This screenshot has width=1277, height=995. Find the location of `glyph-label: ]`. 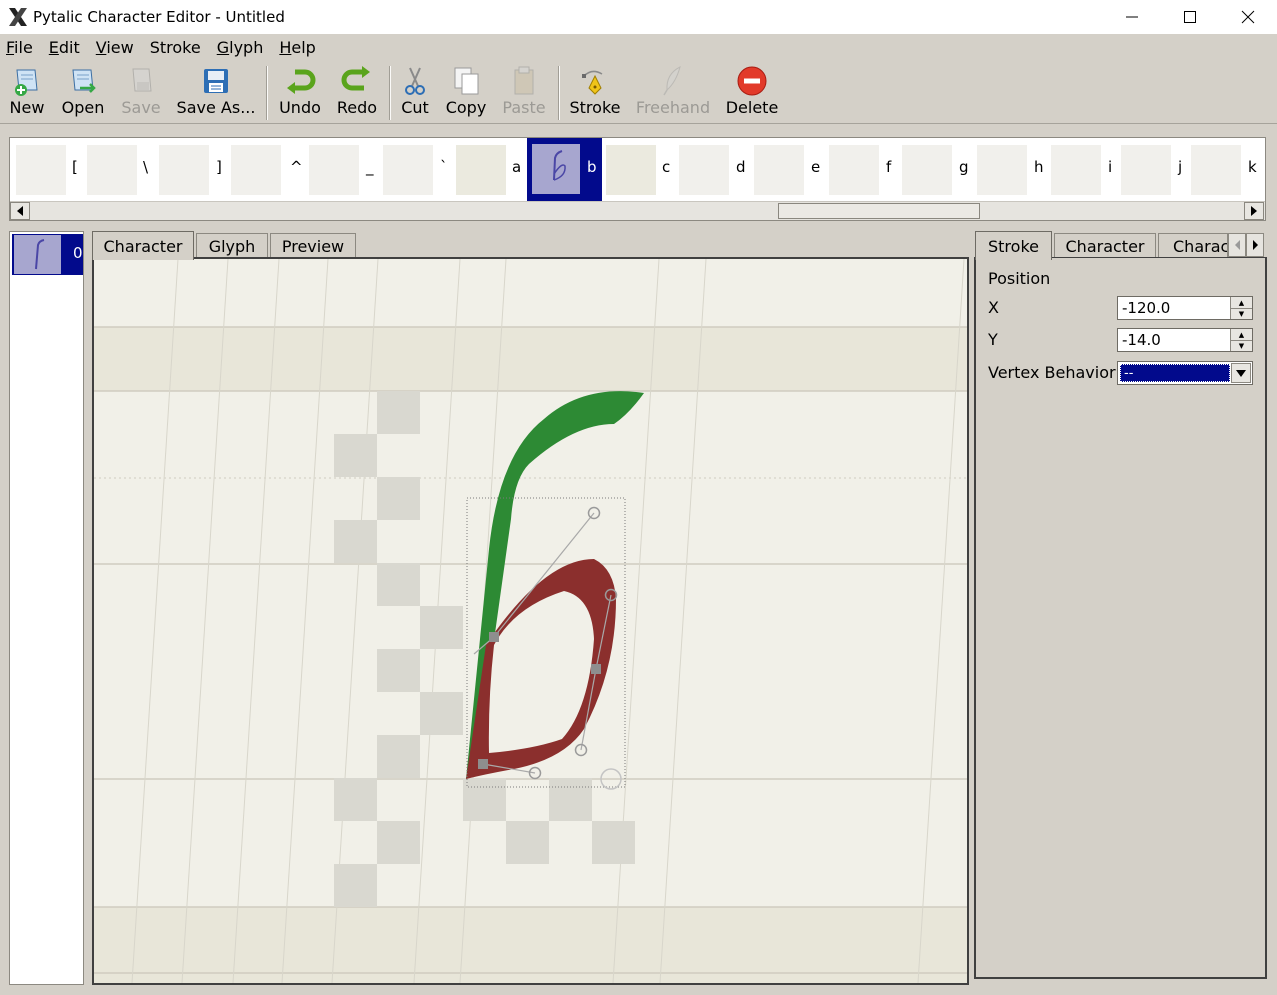

glyph-label: ] is located at coordinates (219, 167).